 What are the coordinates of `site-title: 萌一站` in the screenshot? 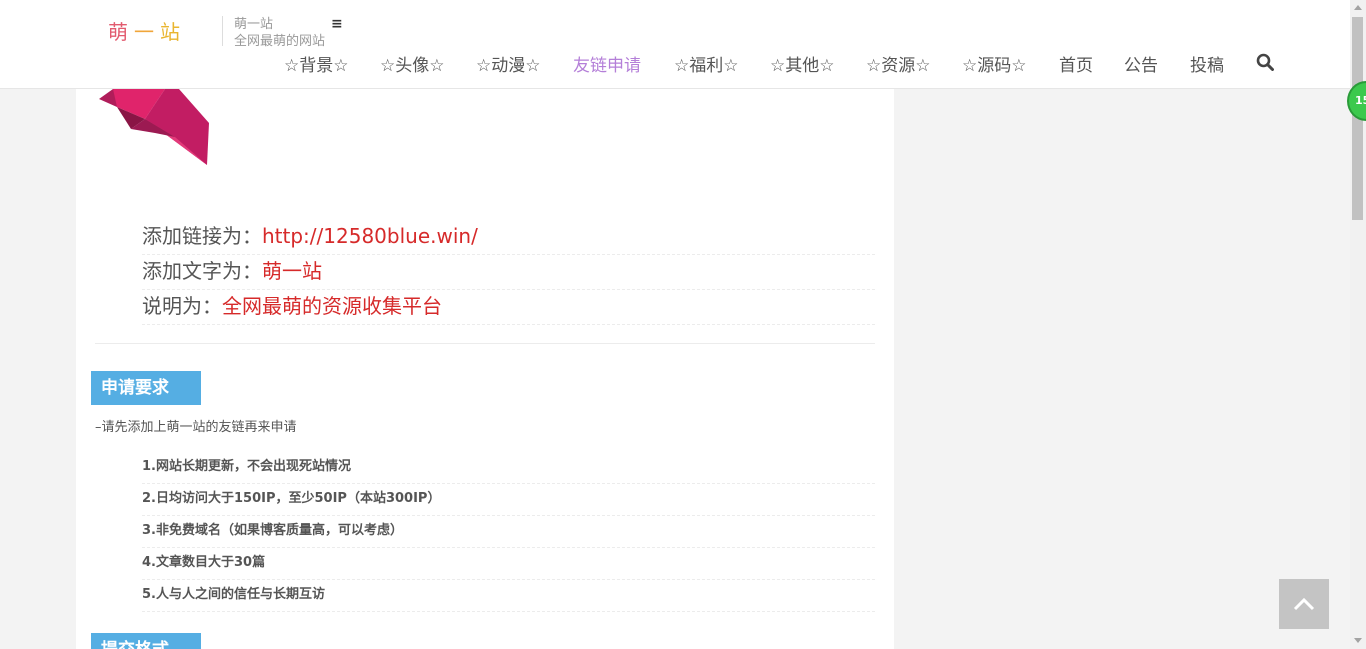 It's located at (254, 24).